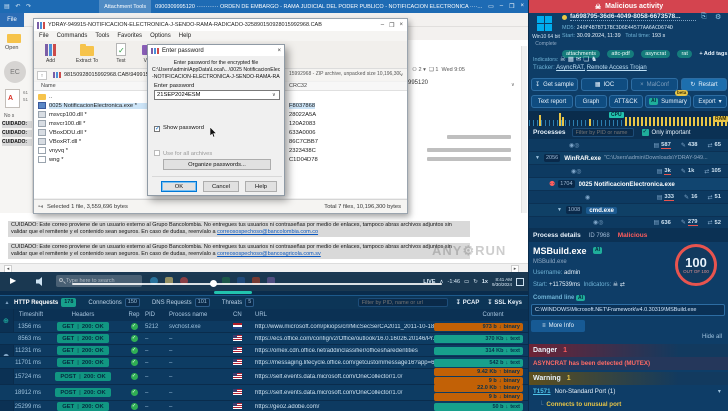  Describe the element at coordinates (504, 303) in the screenshot. I see `ssl-keys-download-button: ↧ SSL Keys` at that location.